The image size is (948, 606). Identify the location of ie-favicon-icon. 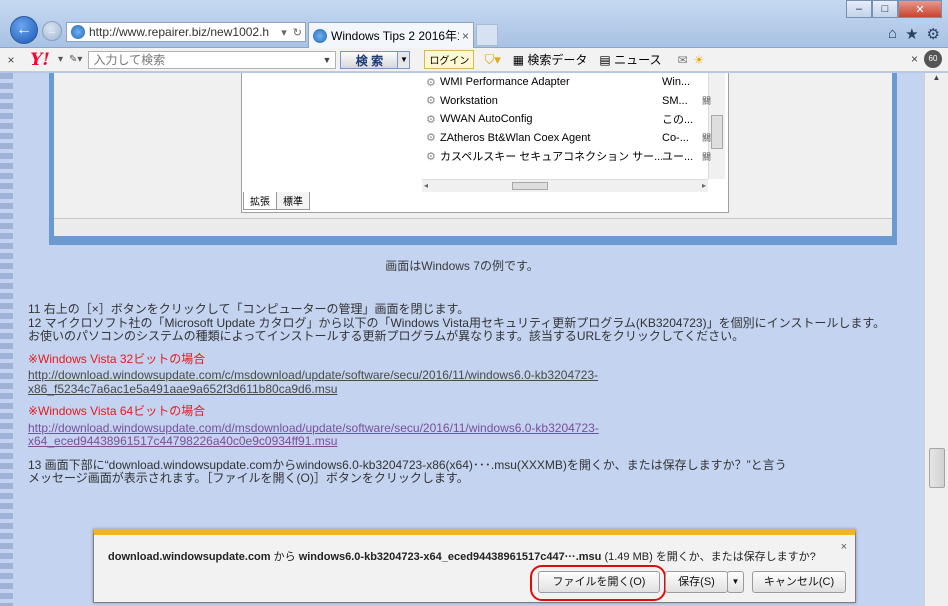
(78, 32).